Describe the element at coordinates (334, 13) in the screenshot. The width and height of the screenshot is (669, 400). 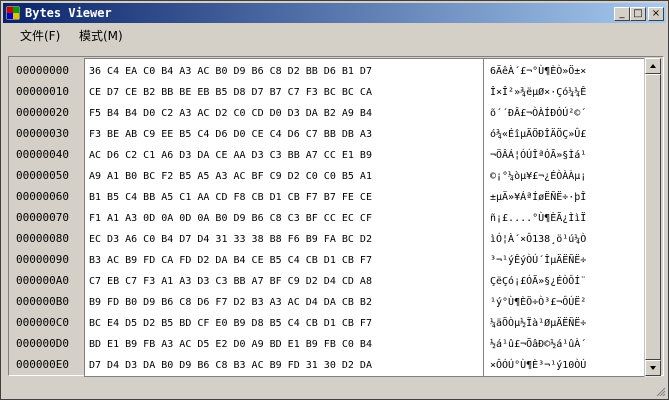
I see `title-bar: Bytes Viewer _ □ ×` at that location.